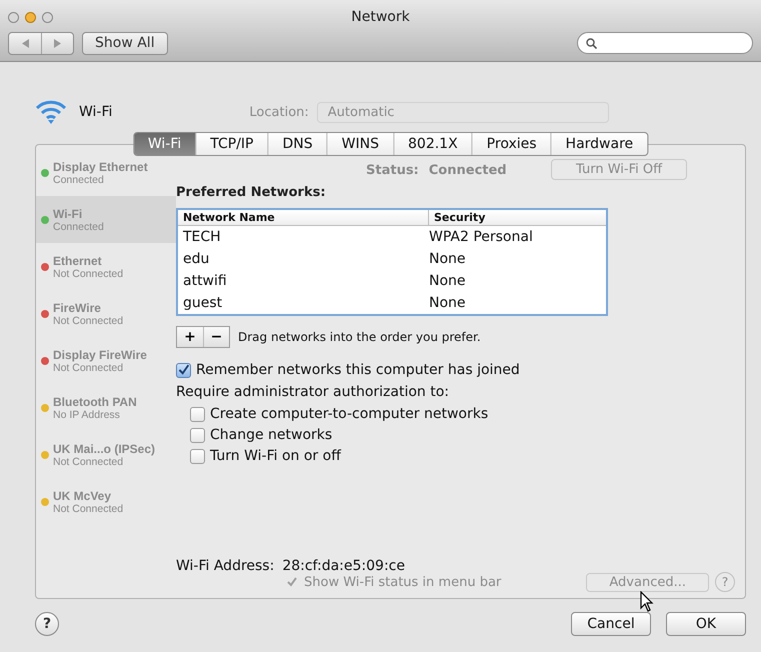  I want to click on zoom-light-icon, so click(47, 17).